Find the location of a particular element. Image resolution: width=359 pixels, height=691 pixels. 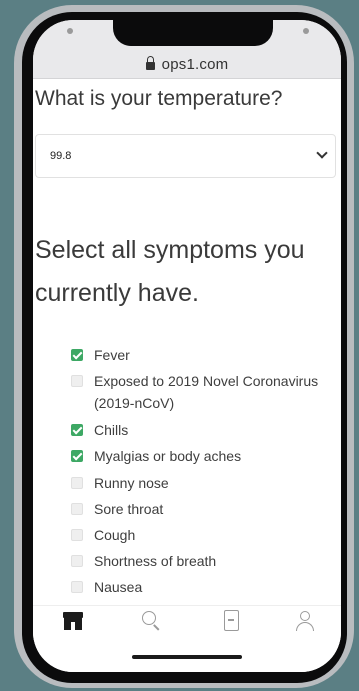

signal-icon is located at coordinates (70, 31).